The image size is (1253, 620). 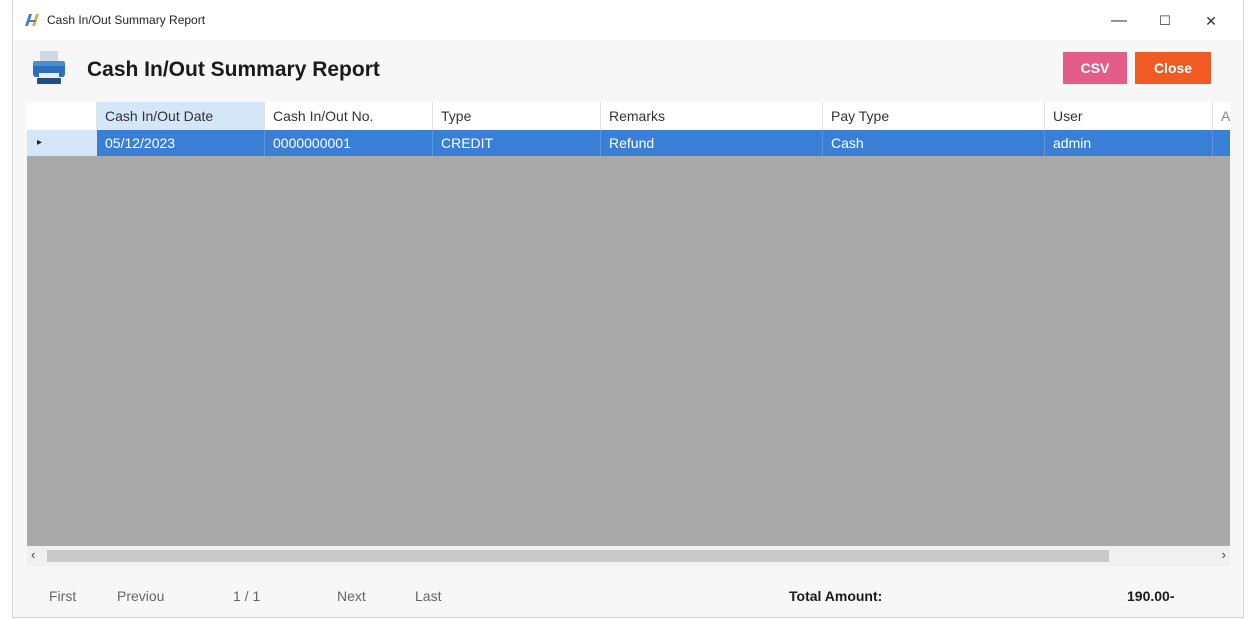 What do you see at coordinates (517, 116) in the screenshot?
I see `column-header-type: Type` at bounding box center [517, 116].